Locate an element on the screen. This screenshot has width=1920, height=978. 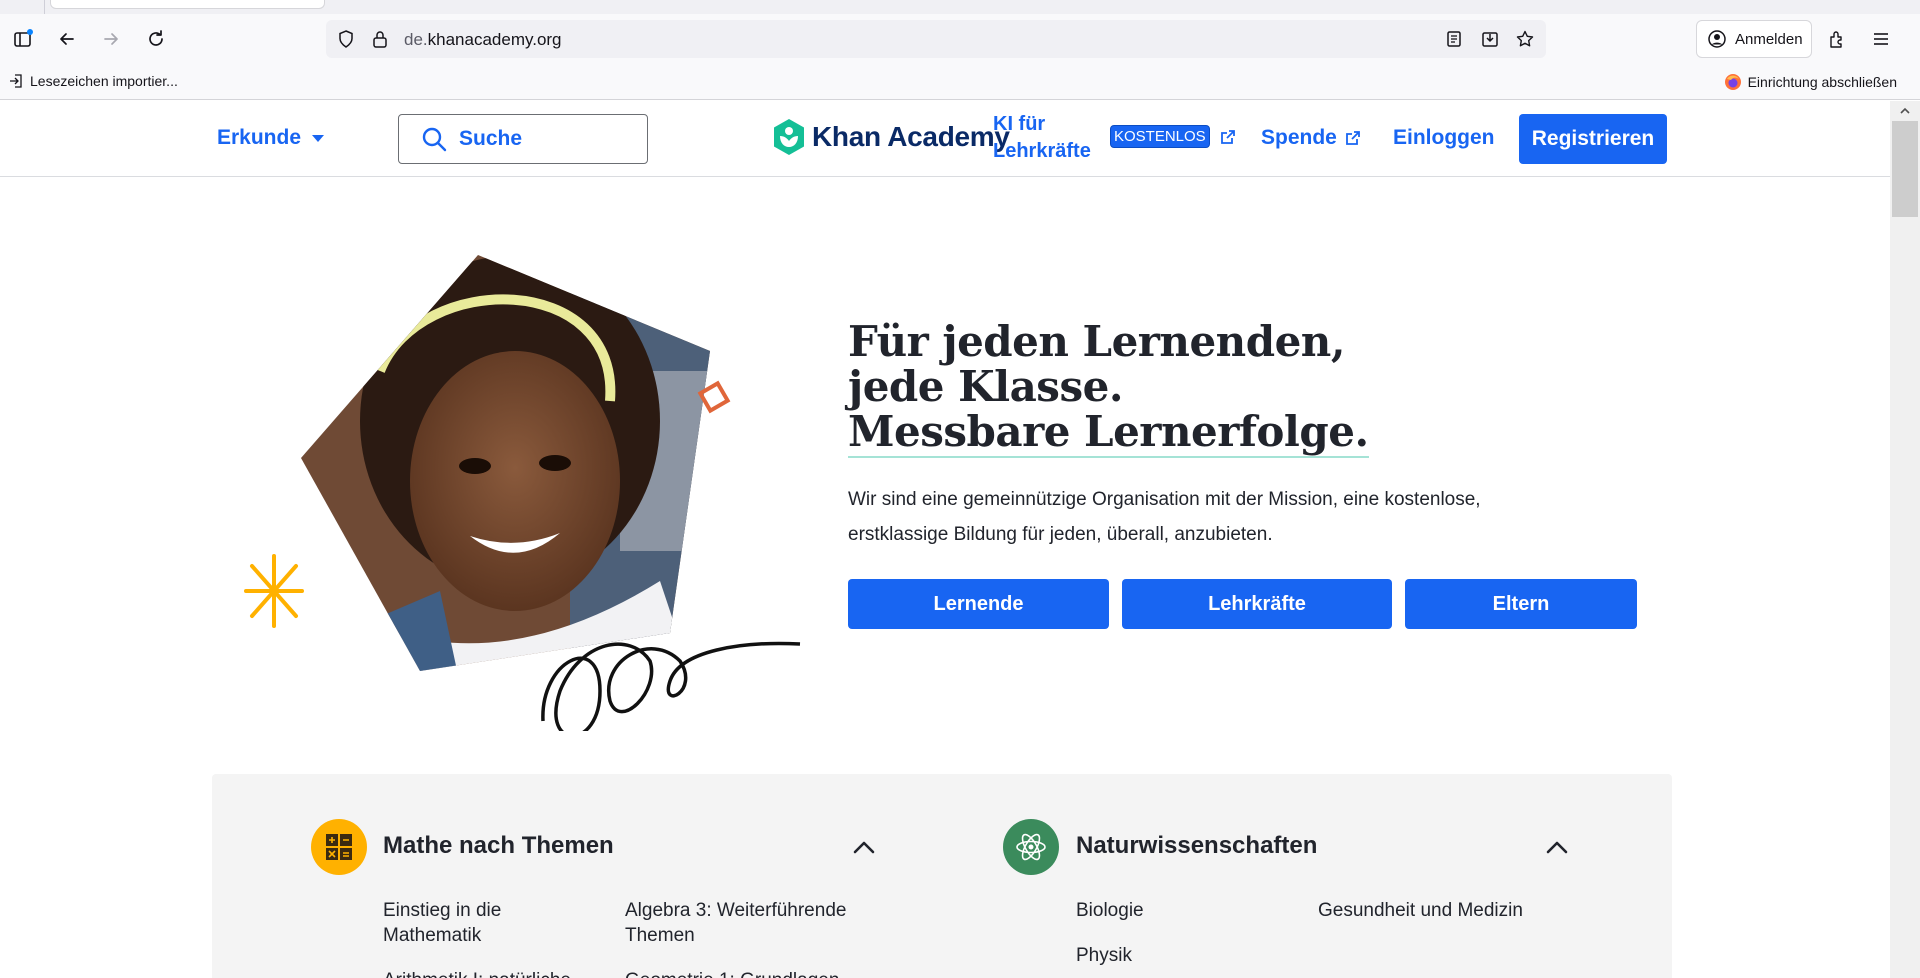
finish-setup-label: Einrichtung abschließen is located at coordinates (1822, 82).